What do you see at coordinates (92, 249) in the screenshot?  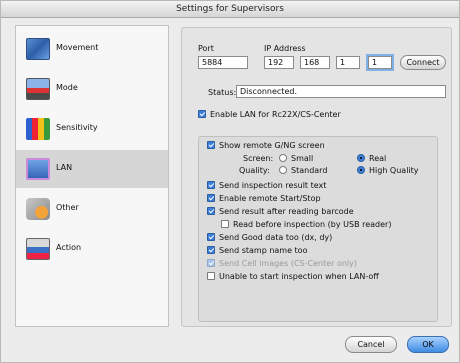 I see `sidebar-item-action: Action` at bounding box center [92, 249].